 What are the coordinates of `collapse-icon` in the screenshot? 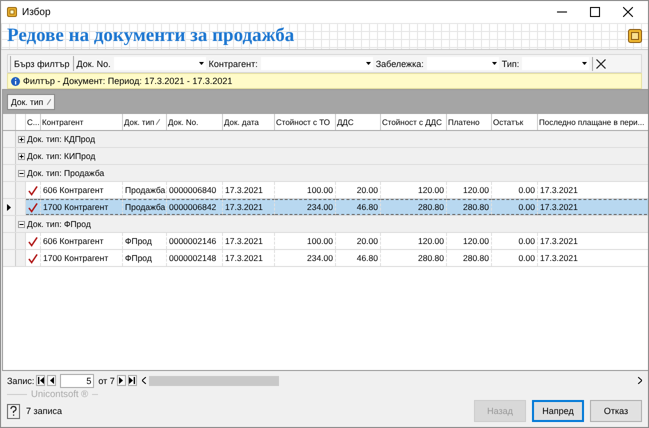 It's located at (21, 173).